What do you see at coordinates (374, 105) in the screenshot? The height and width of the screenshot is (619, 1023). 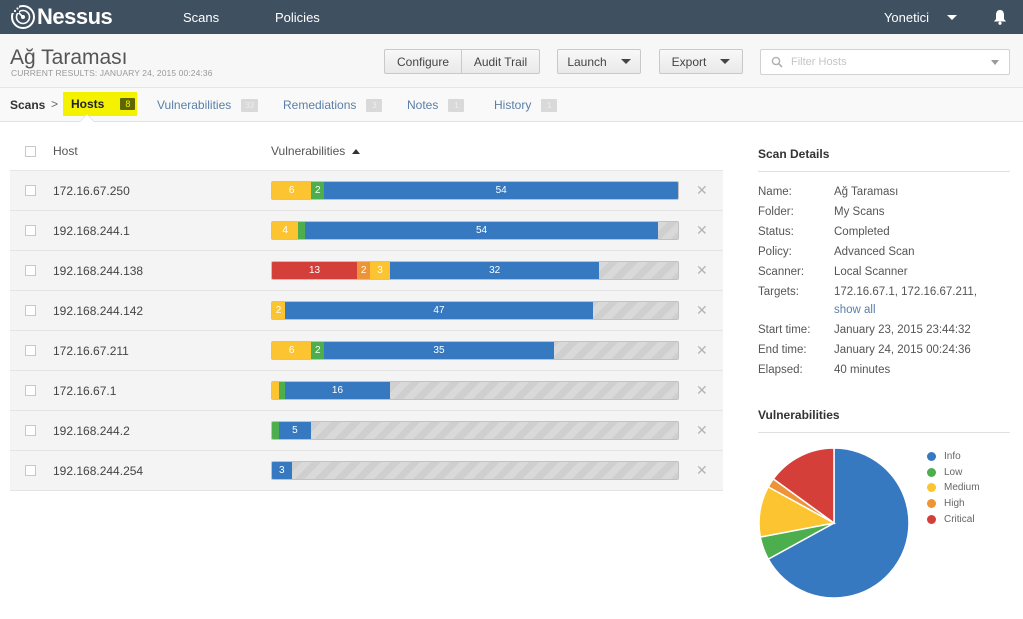 I see `tab-remediations-count: 3` at bounding box center [374, 105].